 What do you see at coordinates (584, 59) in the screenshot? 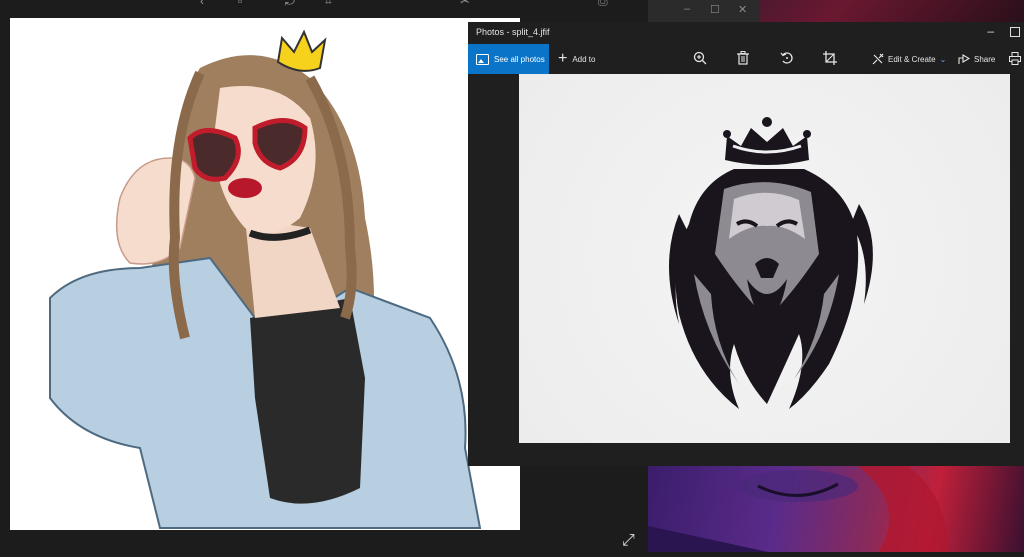
I see `add-to-label: Add to` at bounding box center [584, 59].